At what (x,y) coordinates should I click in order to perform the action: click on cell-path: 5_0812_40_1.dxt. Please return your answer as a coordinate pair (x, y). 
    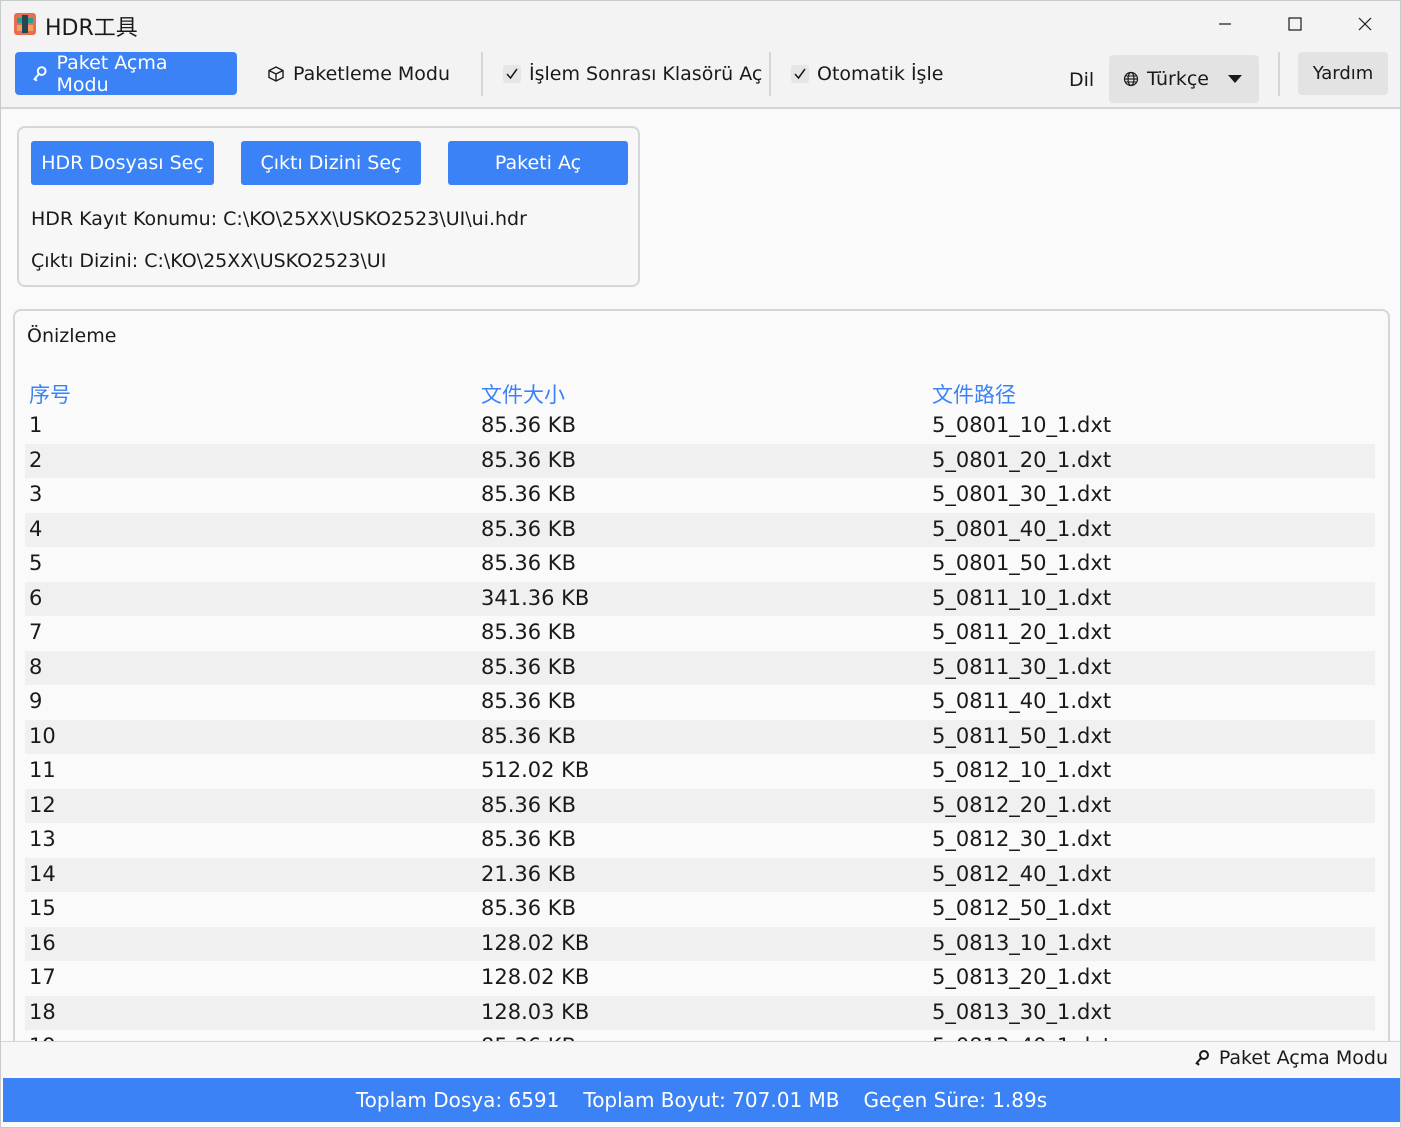
    Looking at the image, I should click on (1022, 873).